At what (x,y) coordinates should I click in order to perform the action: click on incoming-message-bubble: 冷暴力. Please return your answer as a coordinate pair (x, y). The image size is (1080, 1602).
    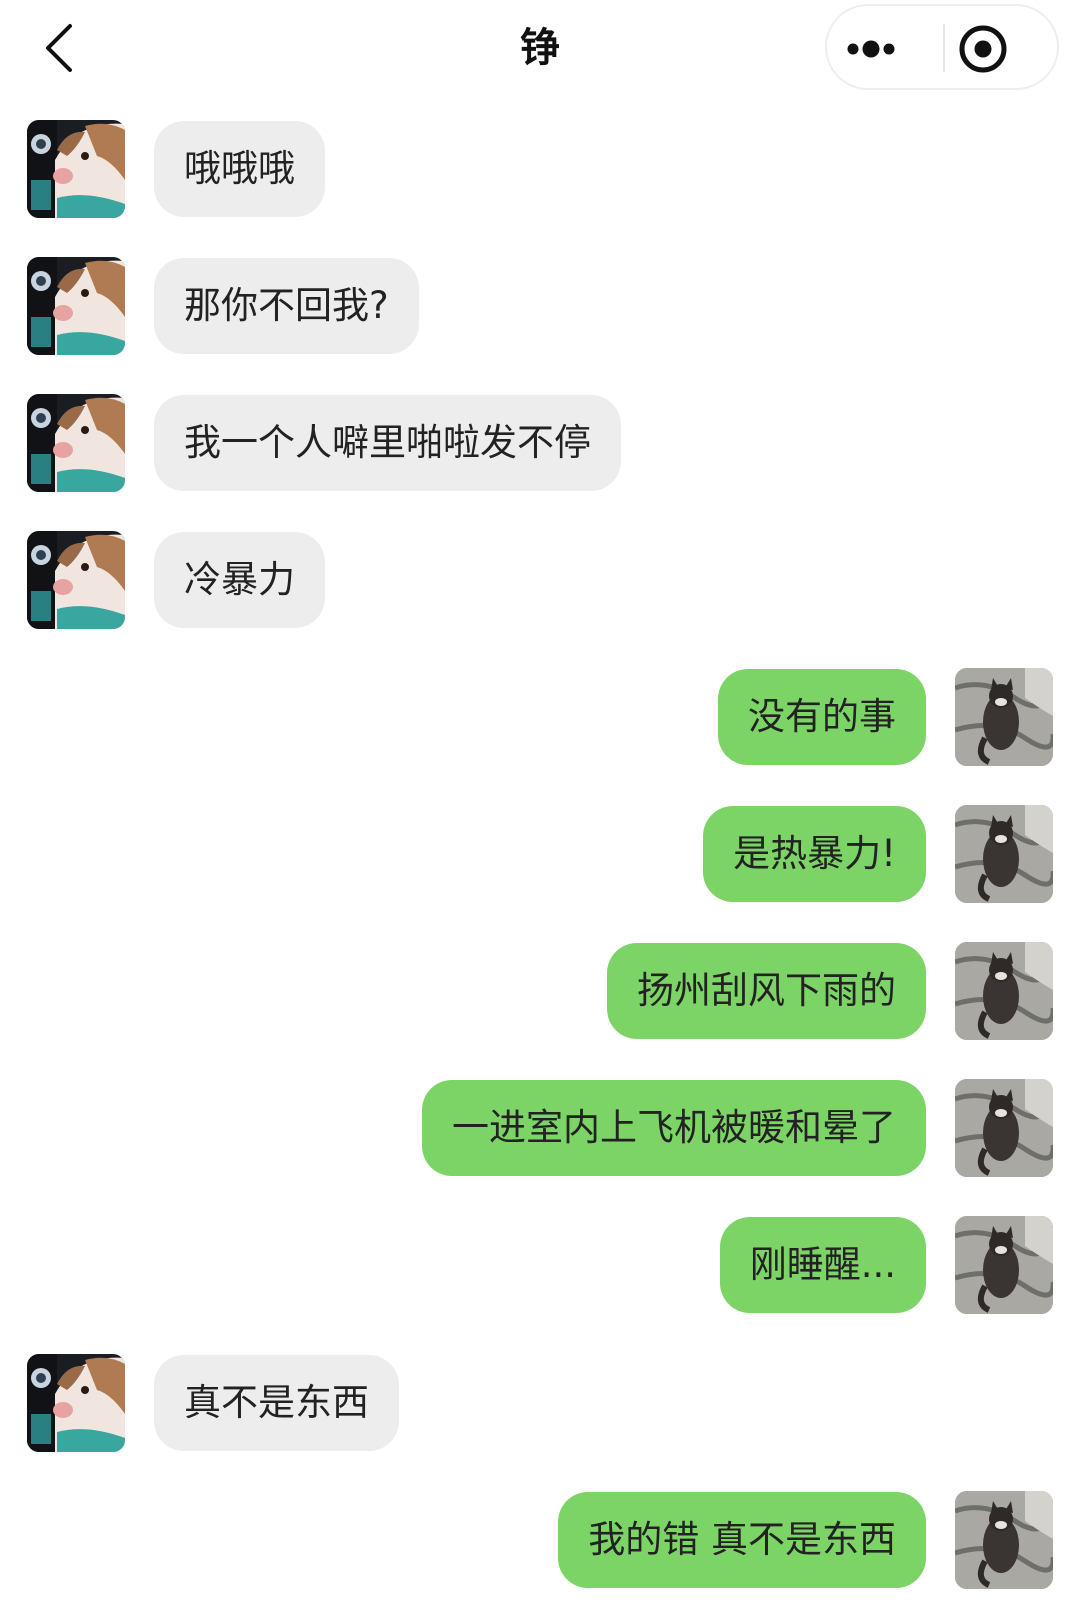
    Looking at the image, I should click on (239, 580).